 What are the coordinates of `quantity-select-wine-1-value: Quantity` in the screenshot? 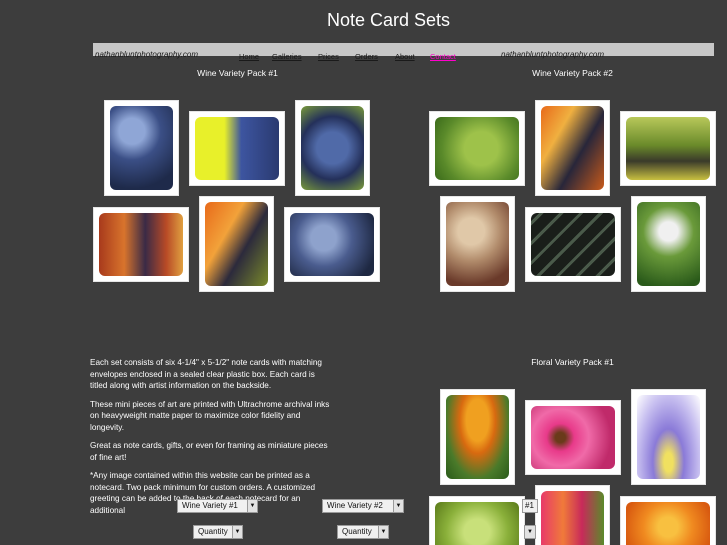 It's located at (213, 531).